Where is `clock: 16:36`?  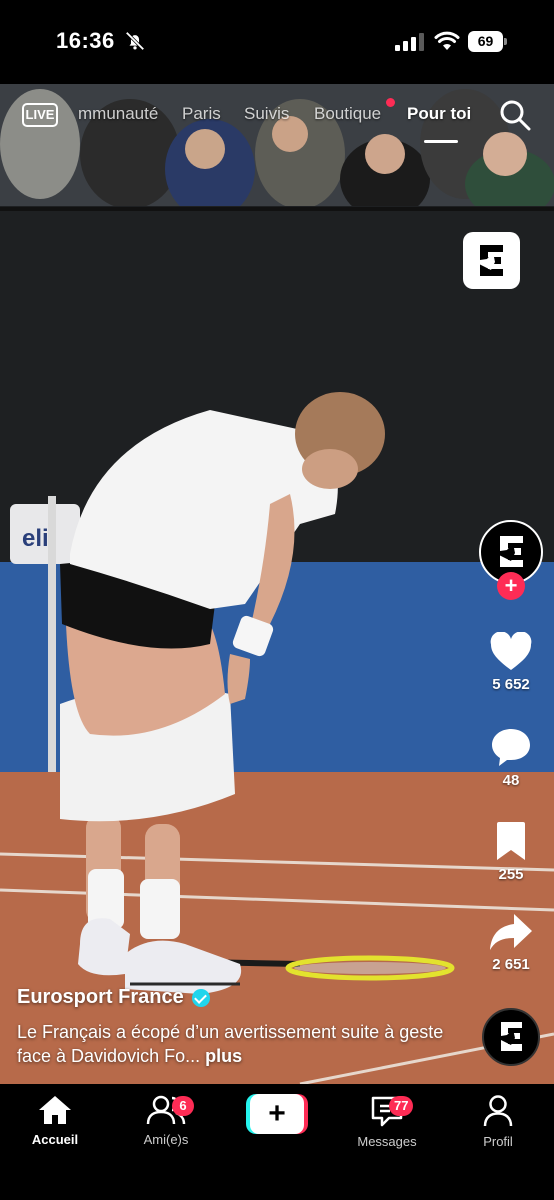 clock: 16:36 is located at coordinates (85, 40).